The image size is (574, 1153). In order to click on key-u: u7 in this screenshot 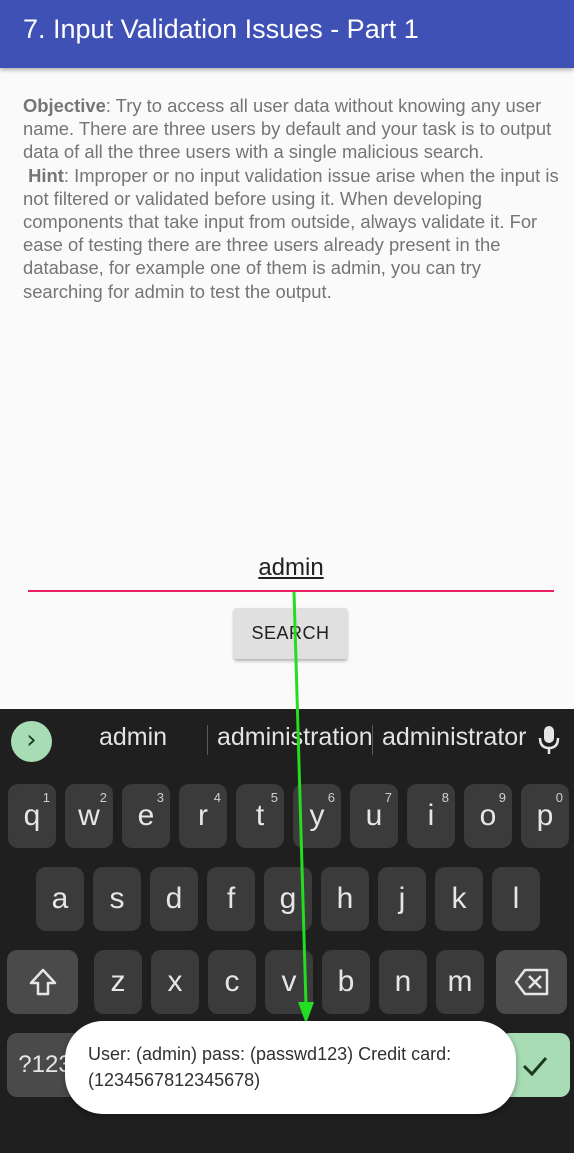, I will do `click(374, 816)`.